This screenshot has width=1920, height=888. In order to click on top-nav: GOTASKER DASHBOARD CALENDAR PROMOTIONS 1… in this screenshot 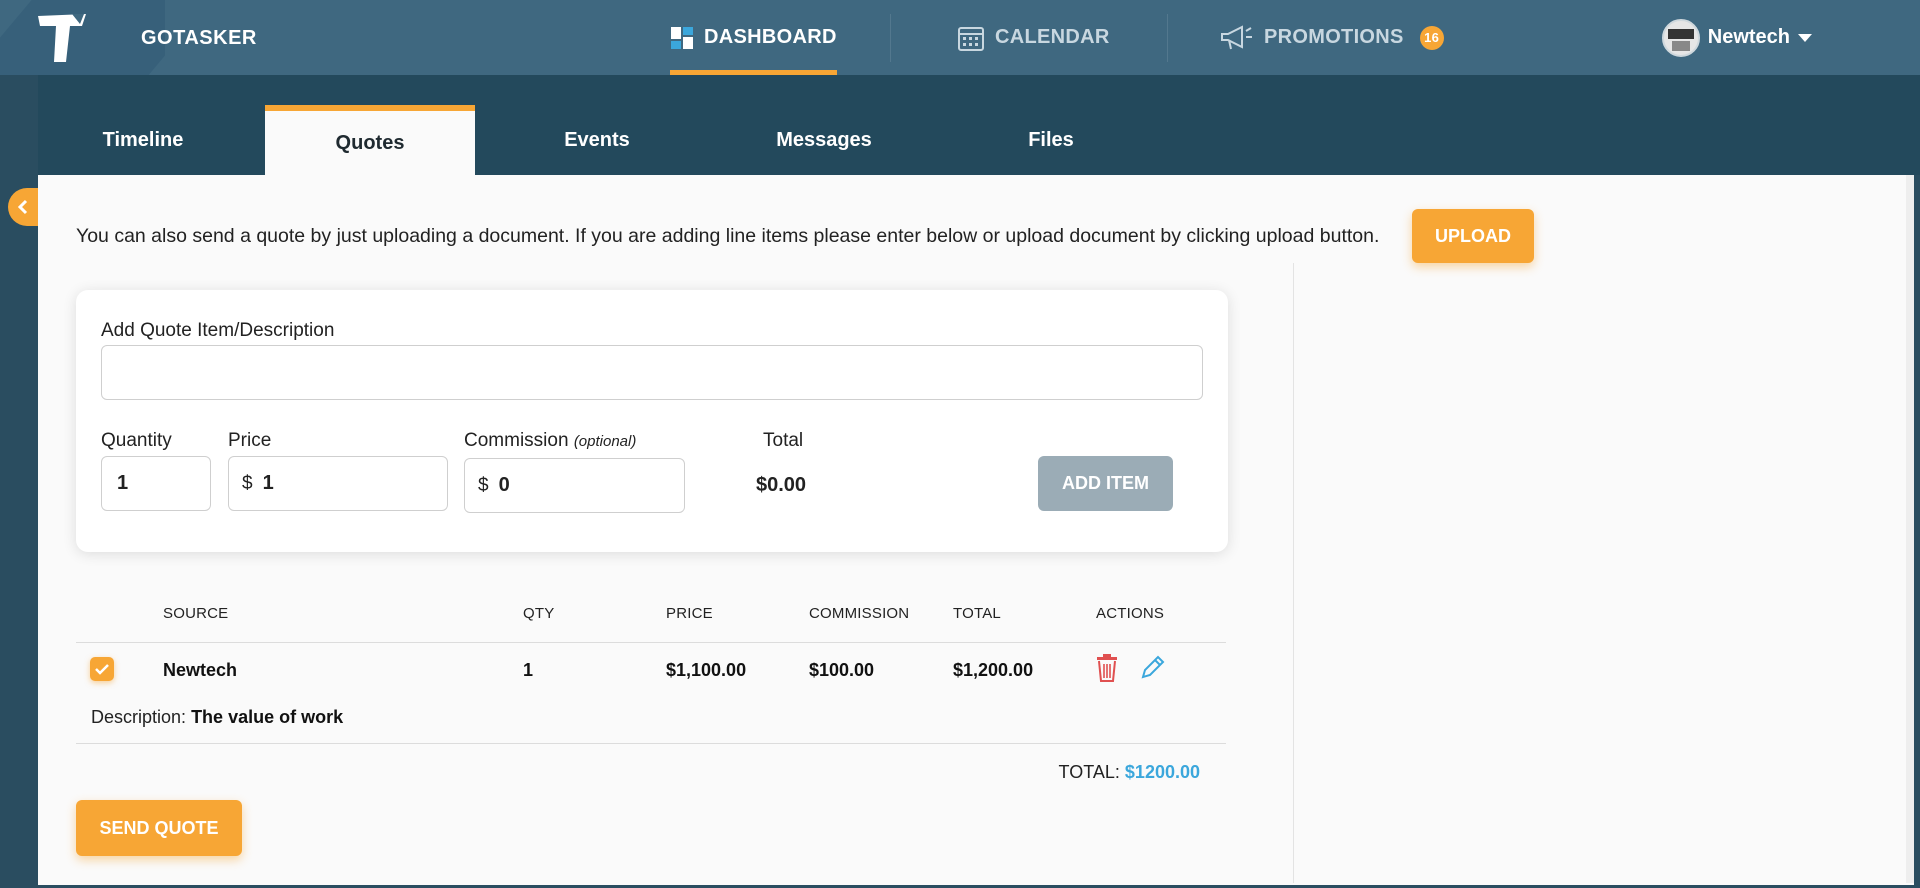, I will do `click(960, 37)`.